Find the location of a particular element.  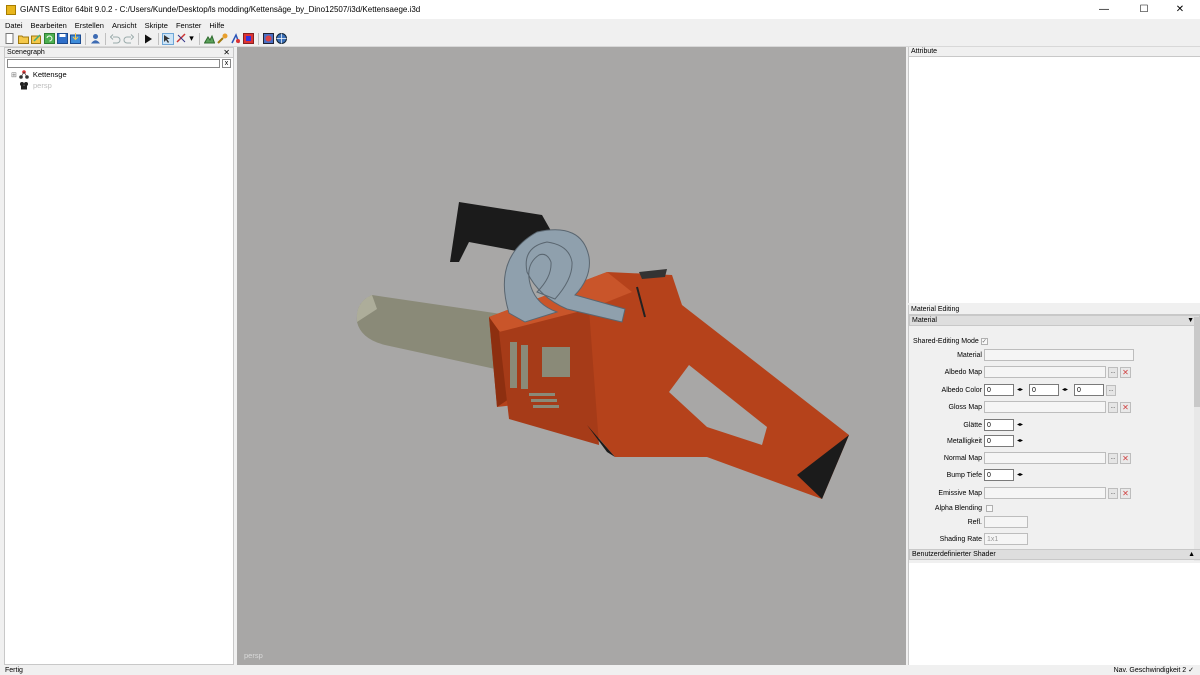

bump-input: 0 is located at coordinates (999, 475).